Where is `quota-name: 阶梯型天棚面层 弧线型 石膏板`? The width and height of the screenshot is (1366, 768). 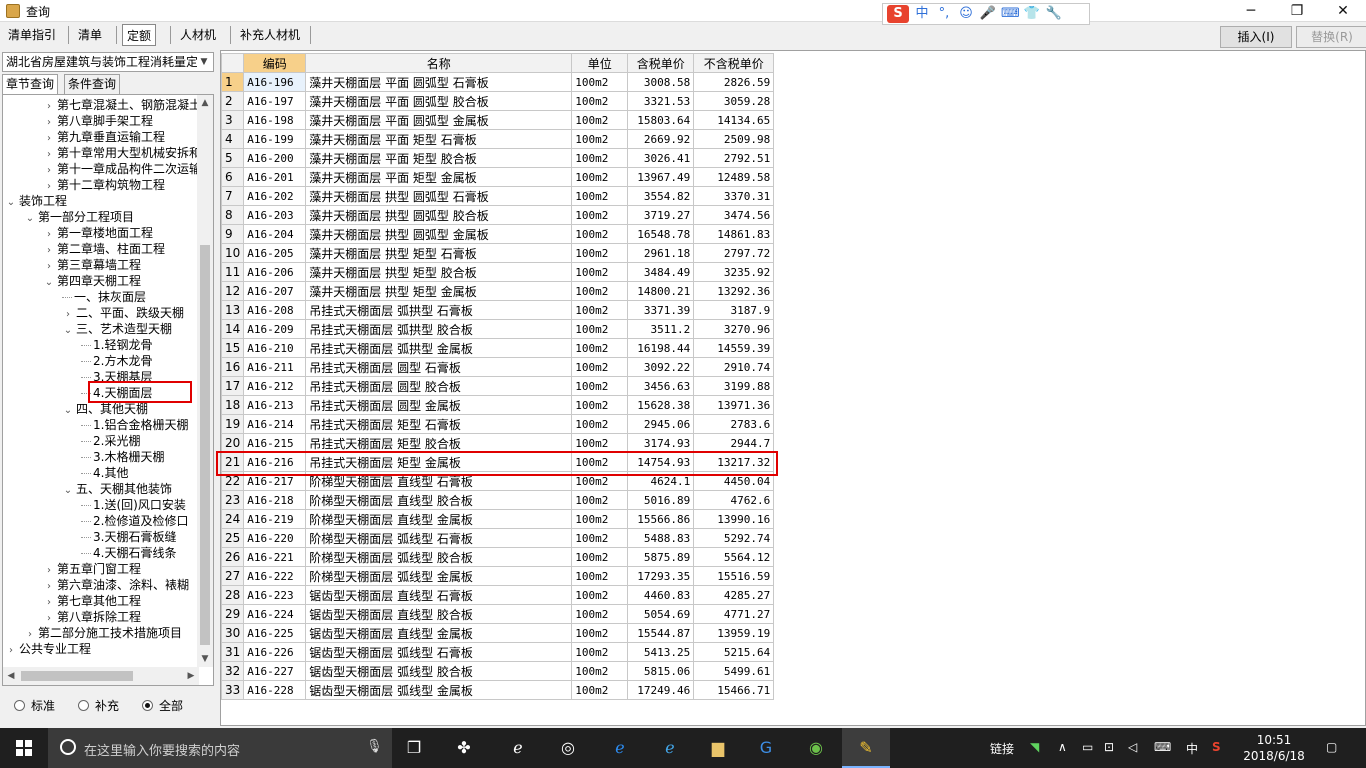 quota-name: 阶梯型天棚面层 弧线型 石膏板 is located at coordinates (439, 538).